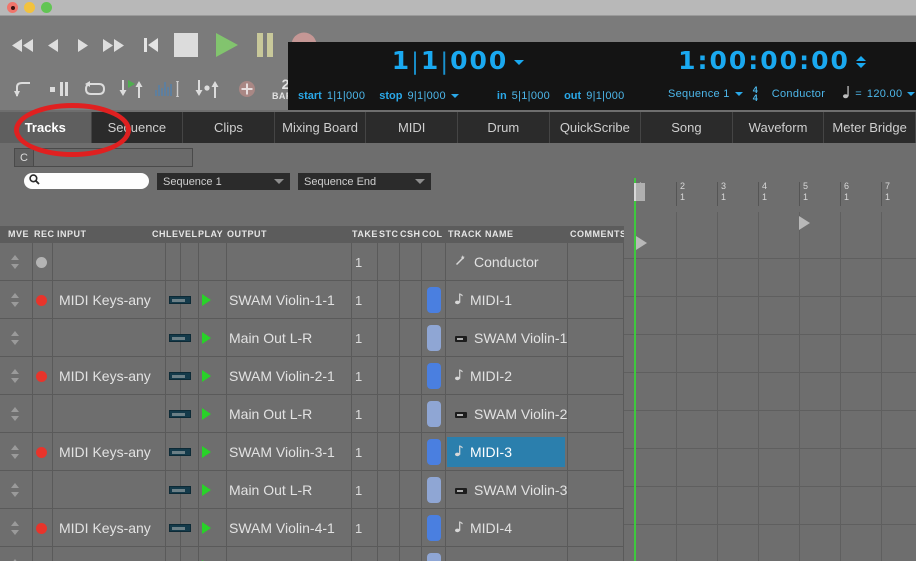  I want to click on tempo-field: = 120.00, so click(879, 94).